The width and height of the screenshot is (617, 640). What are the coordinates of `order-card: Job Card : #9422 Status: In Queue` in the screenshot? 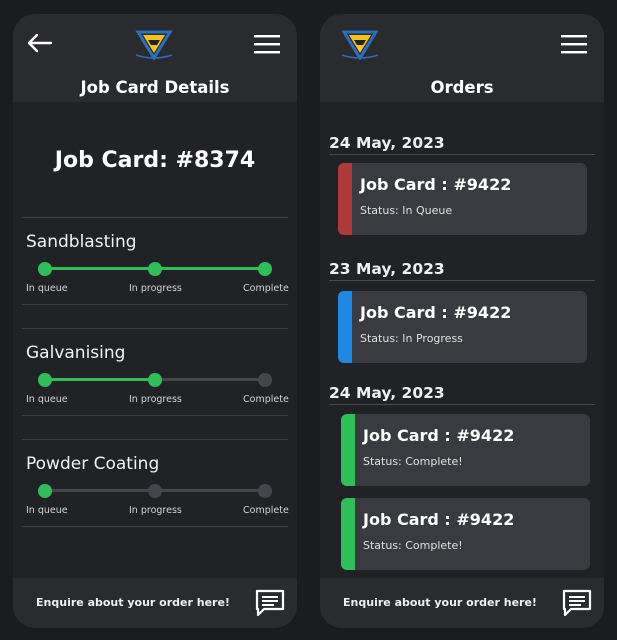 It's located at (462, 199).